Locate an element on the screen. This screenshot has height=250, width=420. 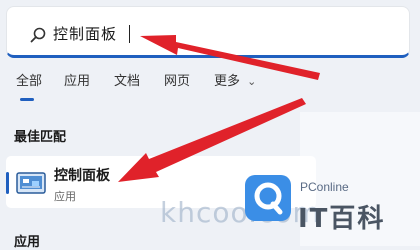
section-apps: 应用 is located at coordinates (27, 242).